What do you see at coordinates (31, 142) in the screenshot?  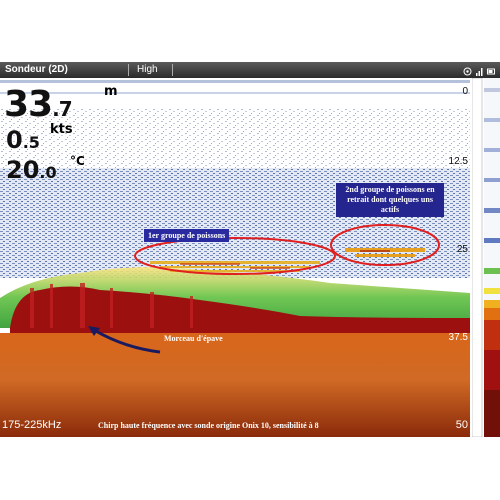 I see `speed-decimal: .5` at bounding box center [31, 142].